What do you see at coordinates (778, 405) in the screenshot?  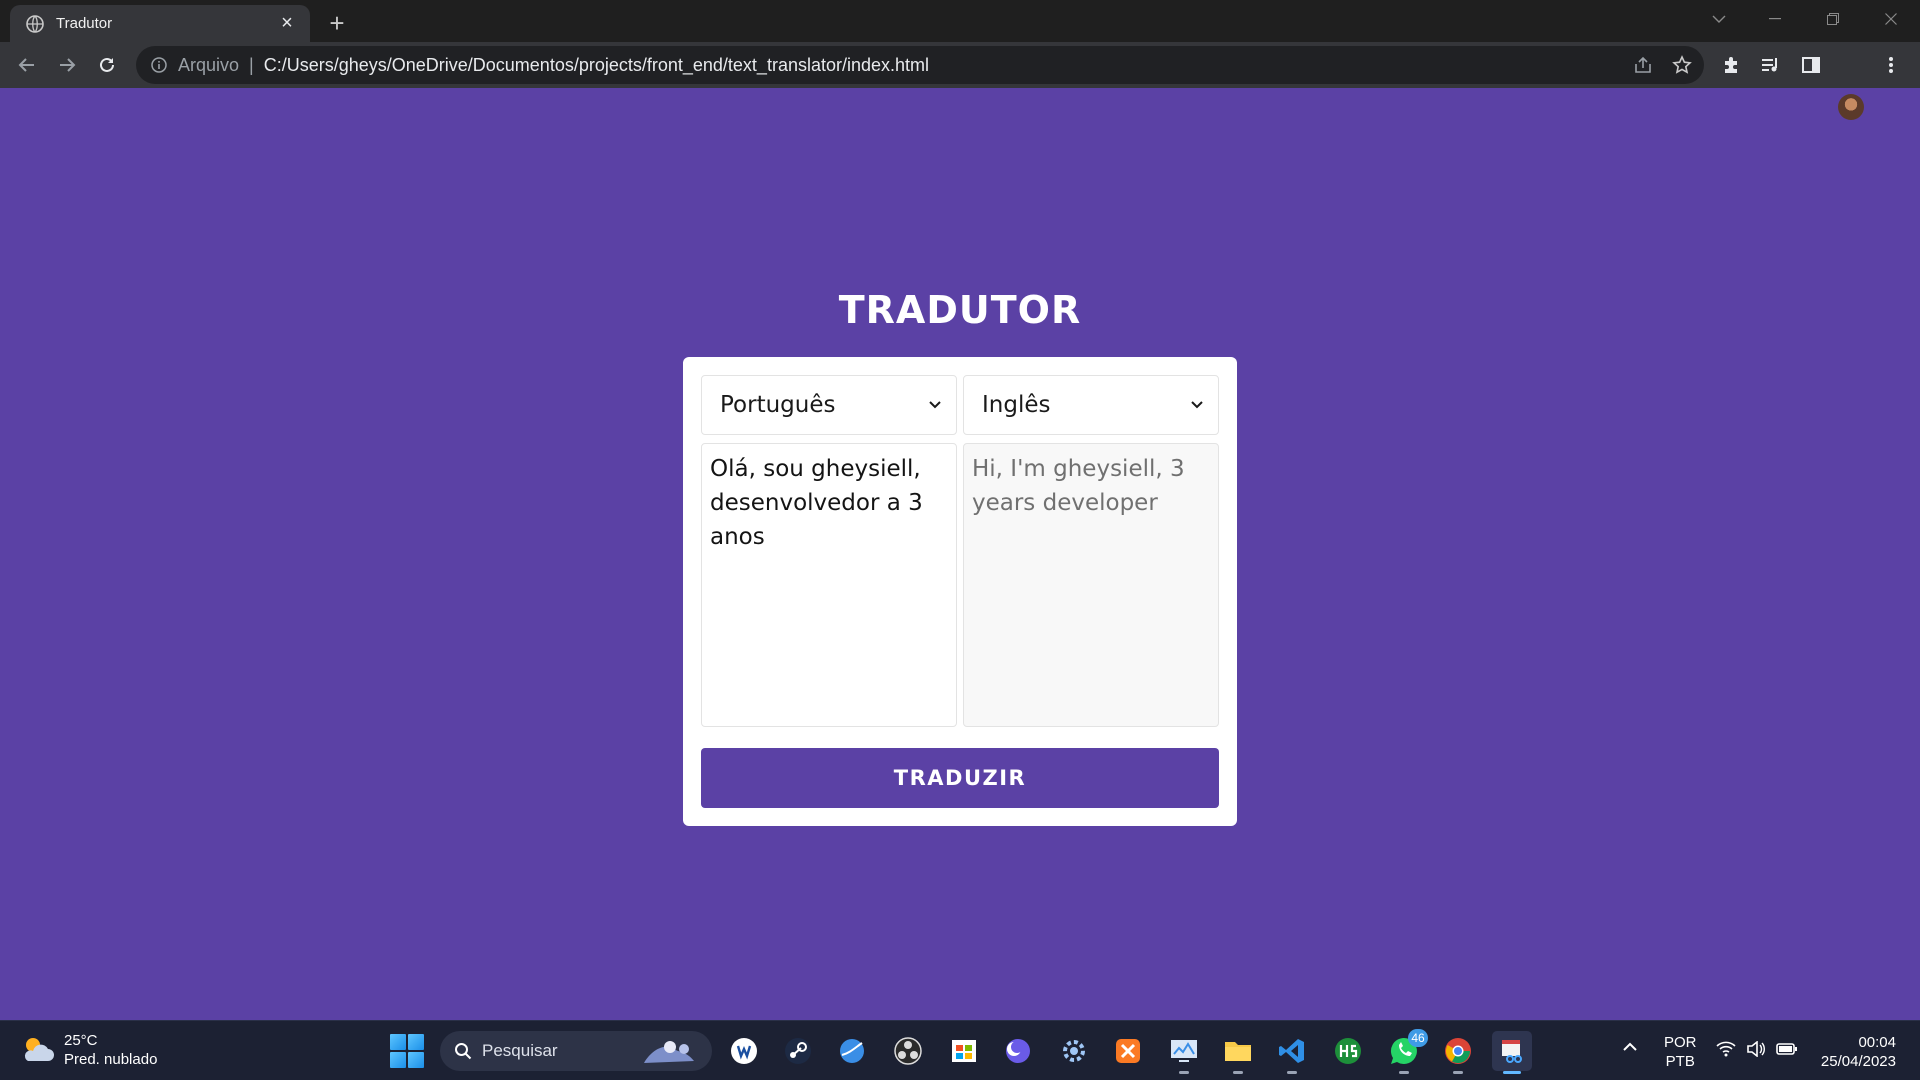 I see `source-language-value: Português` at bounding box center [778, 405].